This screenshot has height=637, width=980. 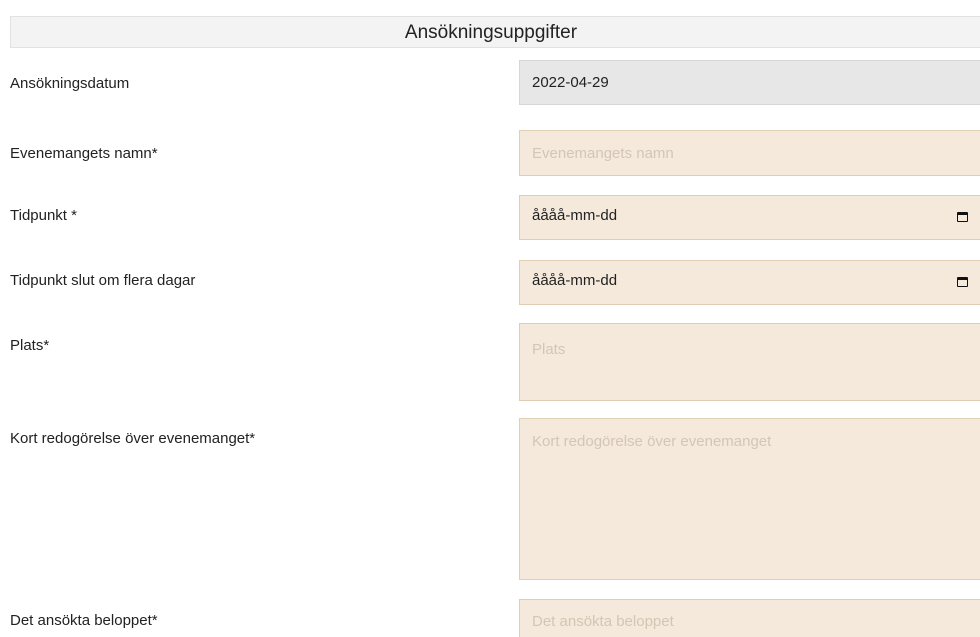 What do you see at coordinates (575, 280) in the screenshot?
I see `end-time-value: åååå-mm-dd` at bounding box center [575, 280].